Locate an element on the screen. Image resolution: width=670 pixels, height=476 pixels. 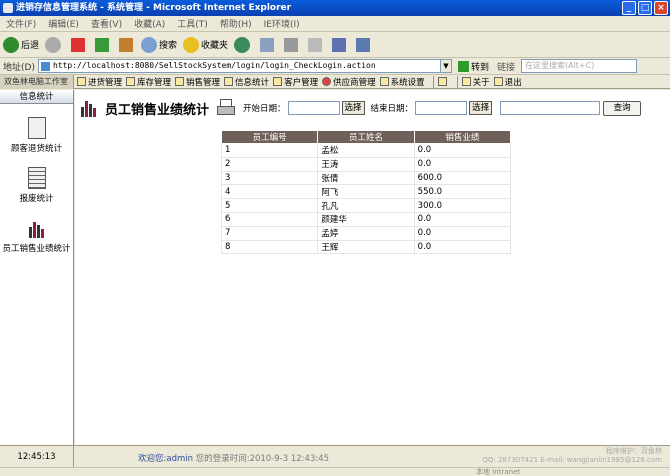
research-icon is located at coordinates (363, 44).